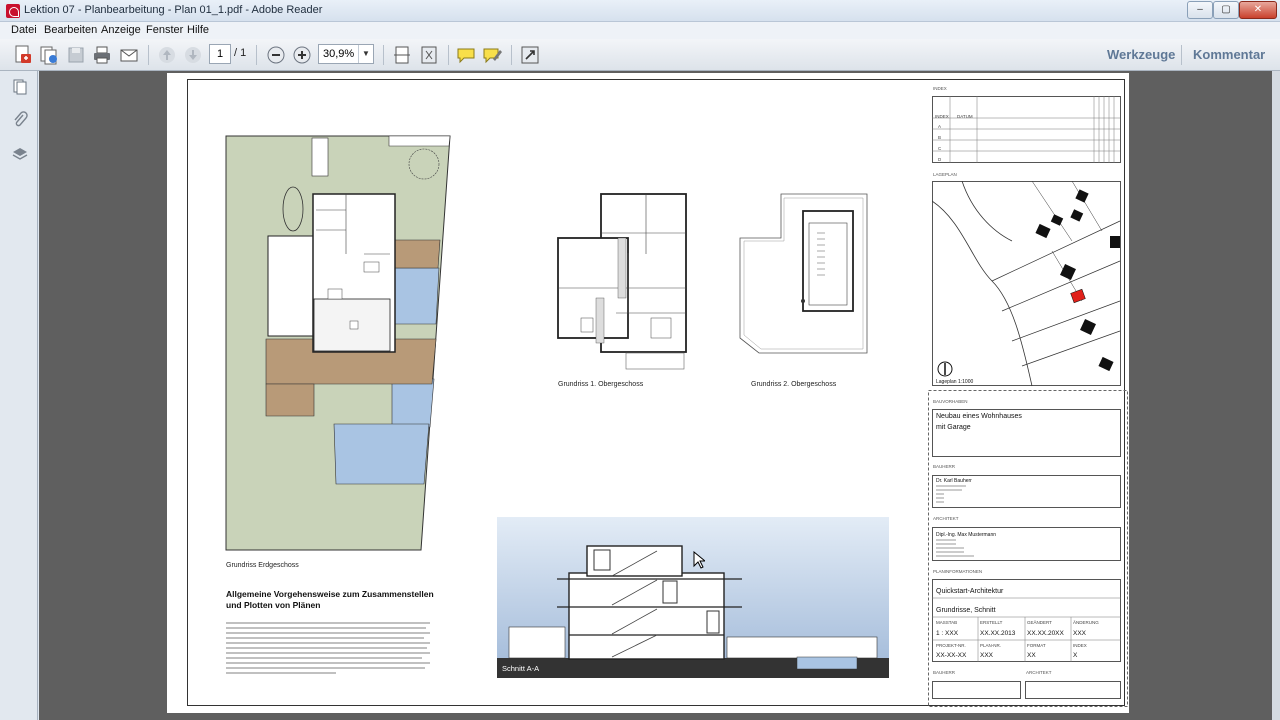 This screenshot has height=720, width=1280. I want to click on fit-width-icon, so click(402, 55).